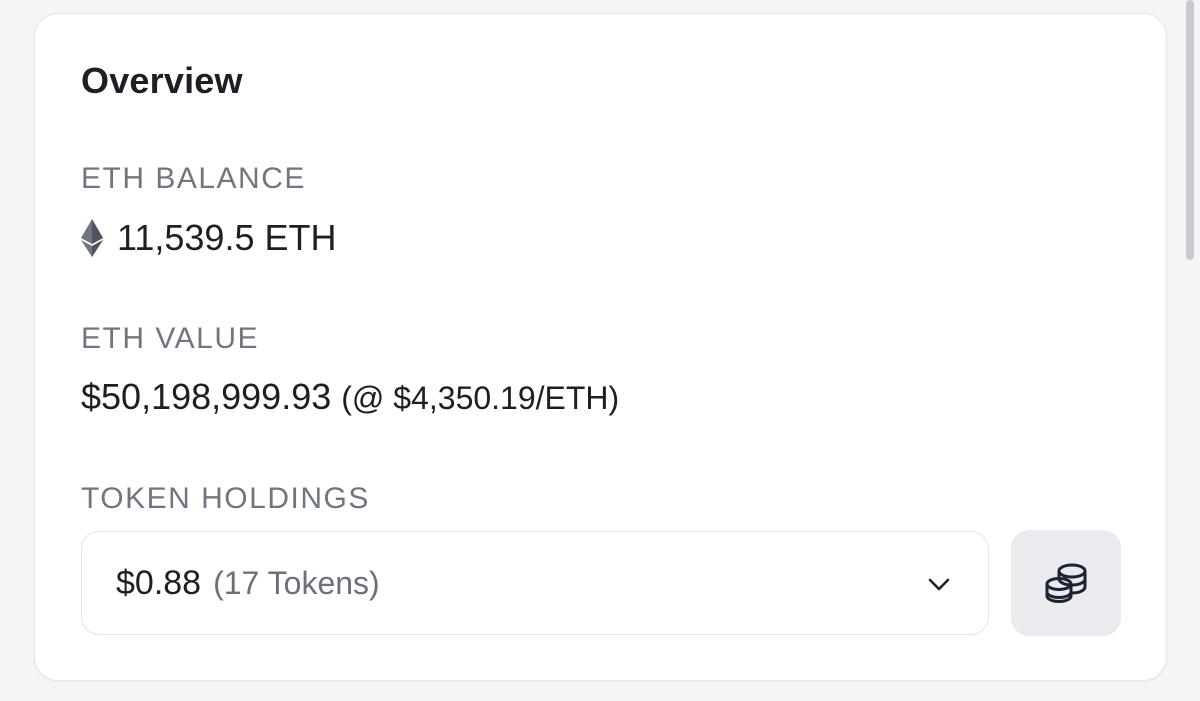 The height and width of the screenshot is (701, 1200). Describe the element at coordinates (159, 582) in the screenshot. I see `token-holdings-value: $0.88` at that location.